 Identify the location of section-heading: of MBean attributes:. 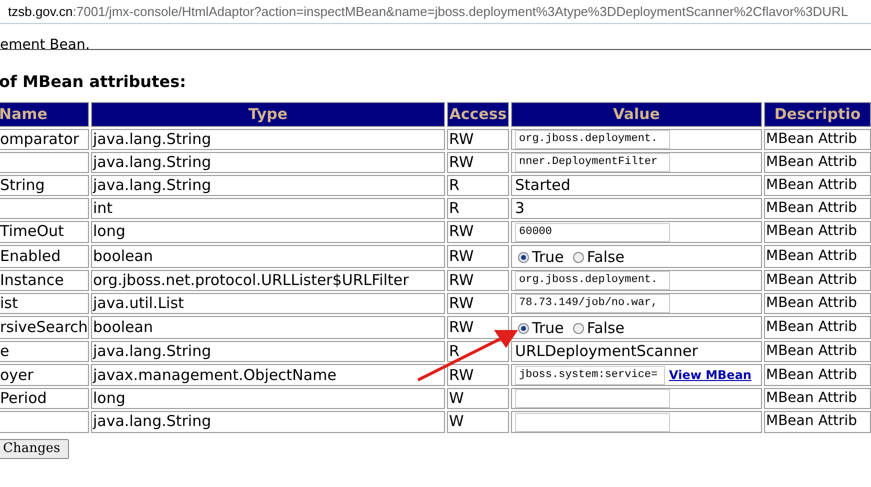
(93, 82).